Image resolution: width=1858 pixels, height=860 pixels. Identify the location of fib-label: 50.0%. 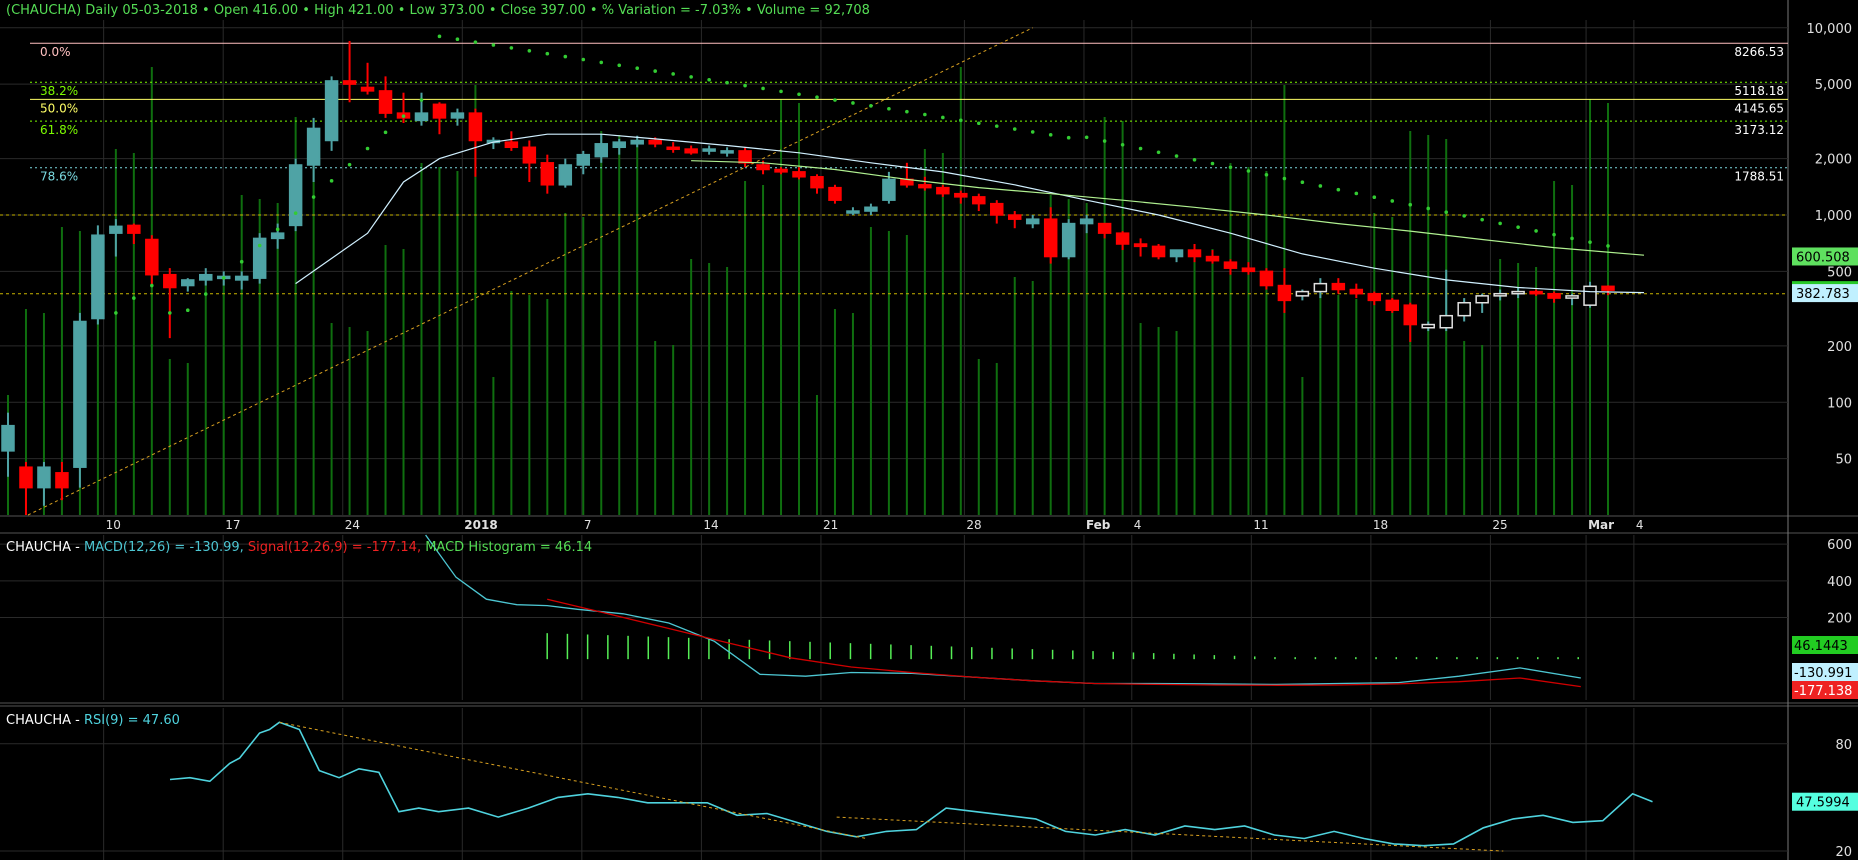
(59, 108).